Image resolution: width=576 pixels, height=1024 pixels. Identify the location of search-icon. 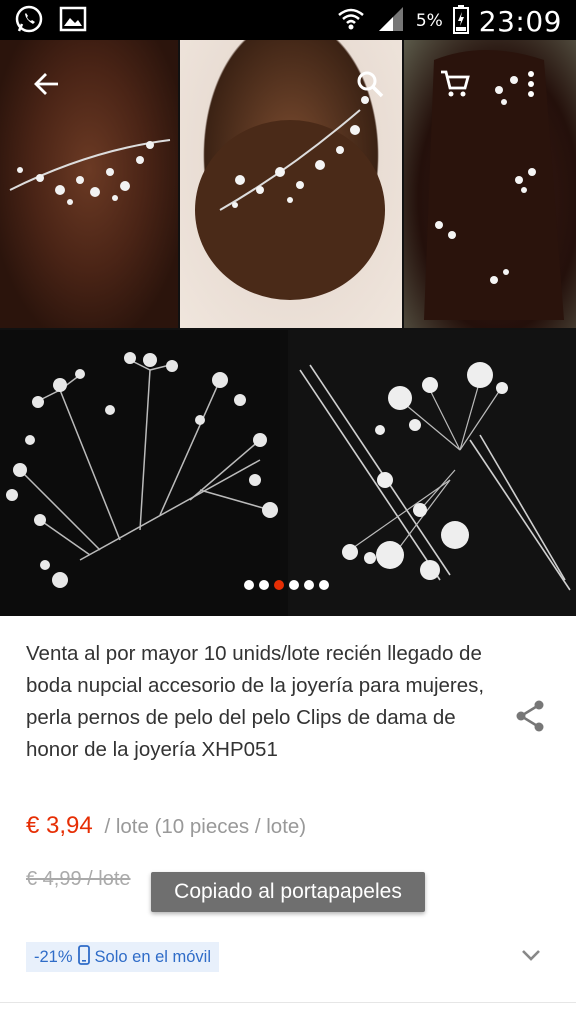
(370, 84).